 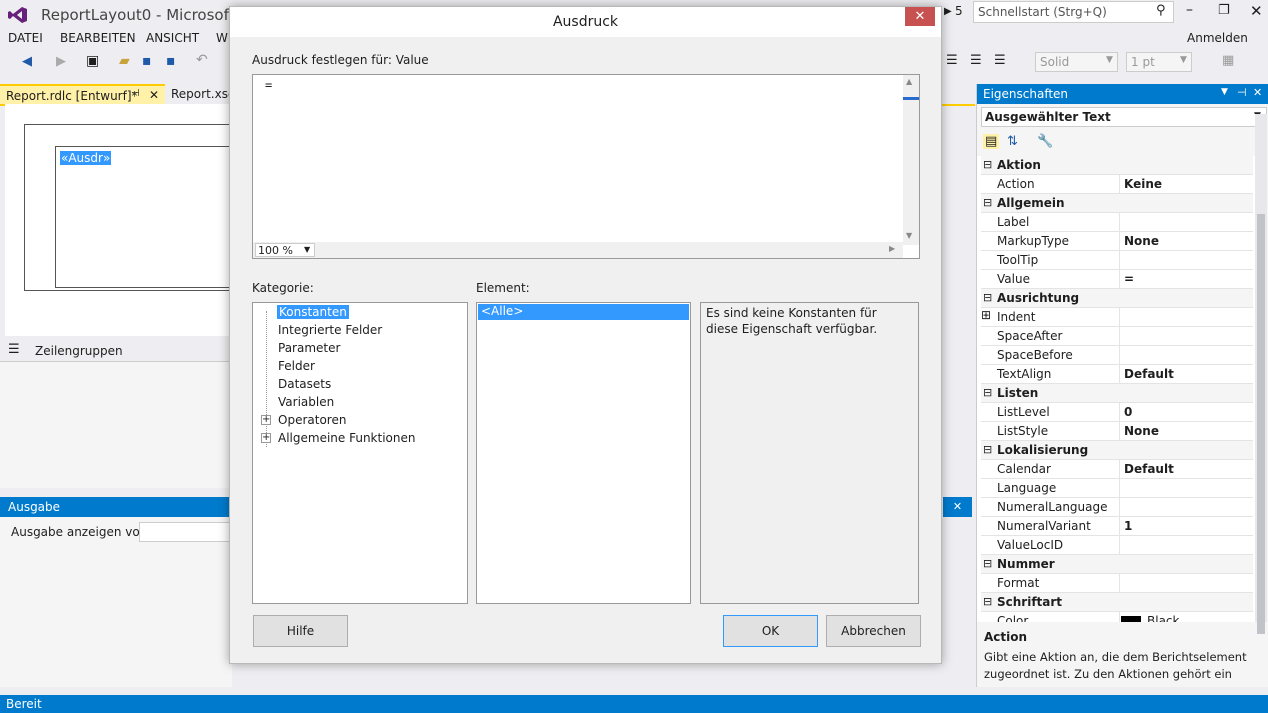 I want to click on property-value: Default, so click(x=1149, y=374).